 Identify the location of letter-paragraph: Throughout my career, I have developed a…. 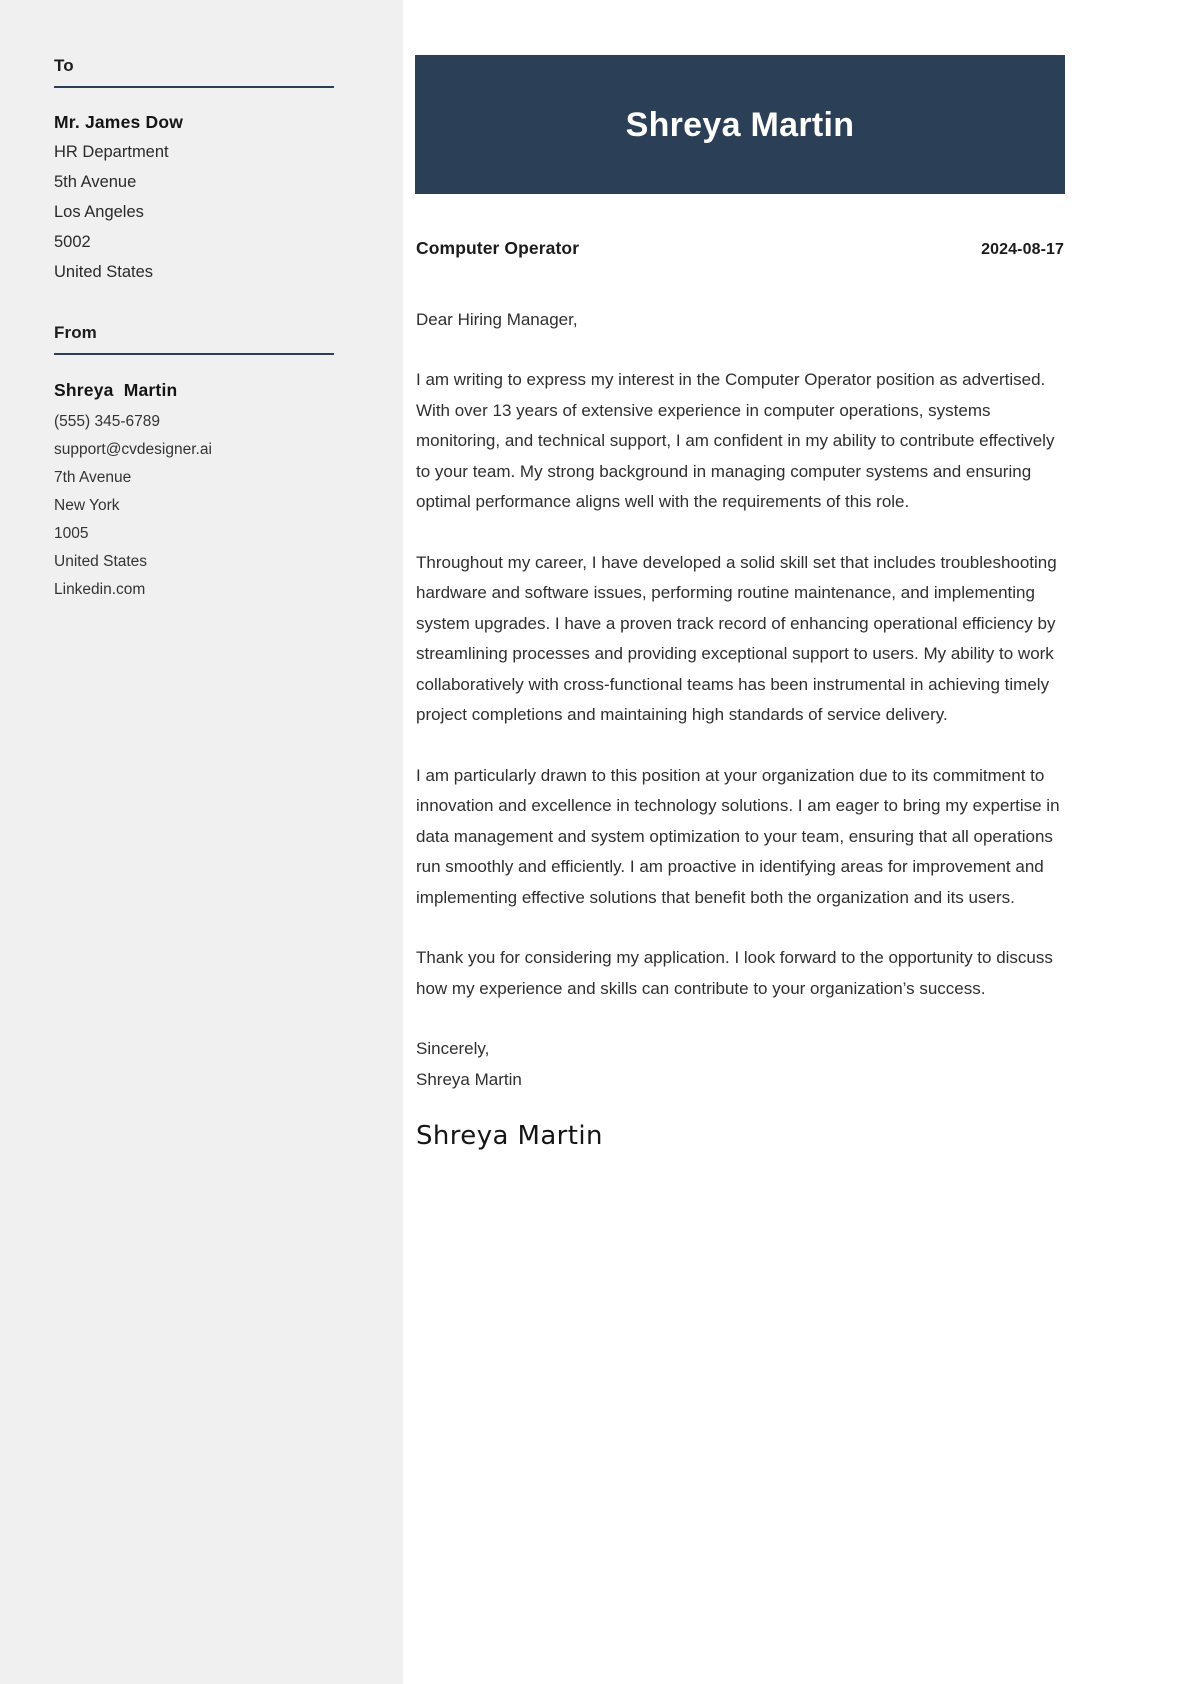
(736, 638).